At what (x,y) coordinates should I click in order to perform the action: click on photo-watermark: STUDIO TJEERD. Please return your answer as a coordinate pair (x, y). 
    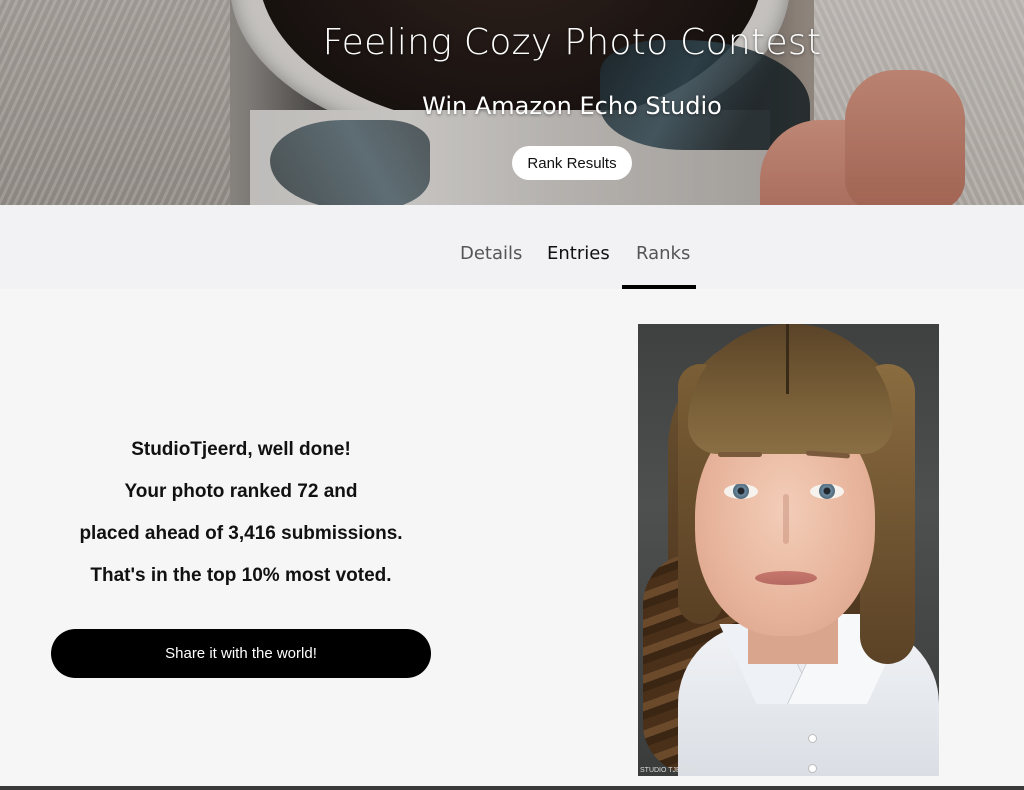
    Looking at the image, I should click on (668, 770).